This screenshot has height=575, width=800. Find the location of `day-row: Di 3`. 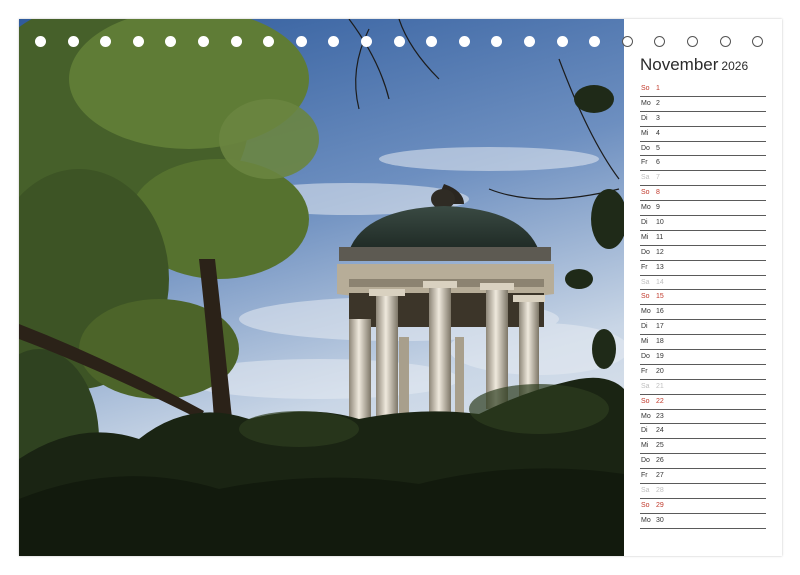

day-row: Di 3 is located at coordinates (703, 119).